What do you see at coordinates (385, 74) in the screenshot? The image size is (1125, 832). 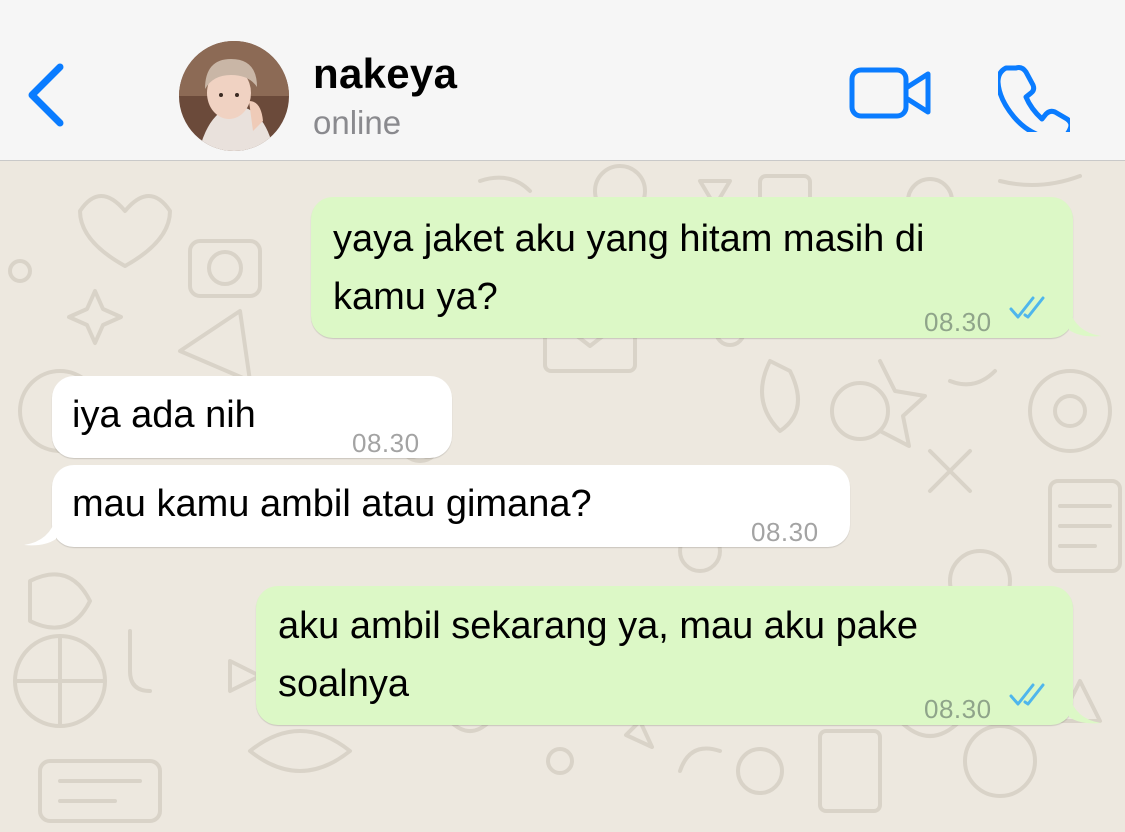 I see `contact-name: nakeya` at bounding box center [385, 74].